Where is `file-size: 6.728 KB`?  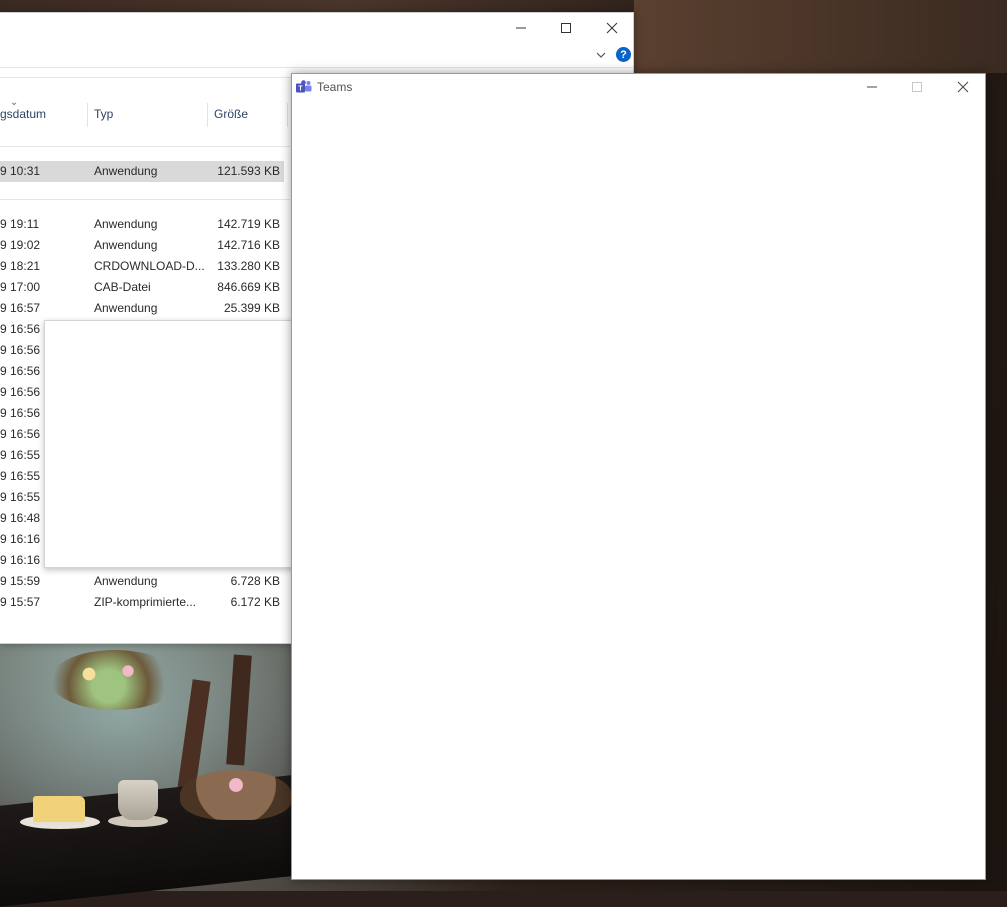 file-size: 6.728 KB is located at coordinates (255, 581).